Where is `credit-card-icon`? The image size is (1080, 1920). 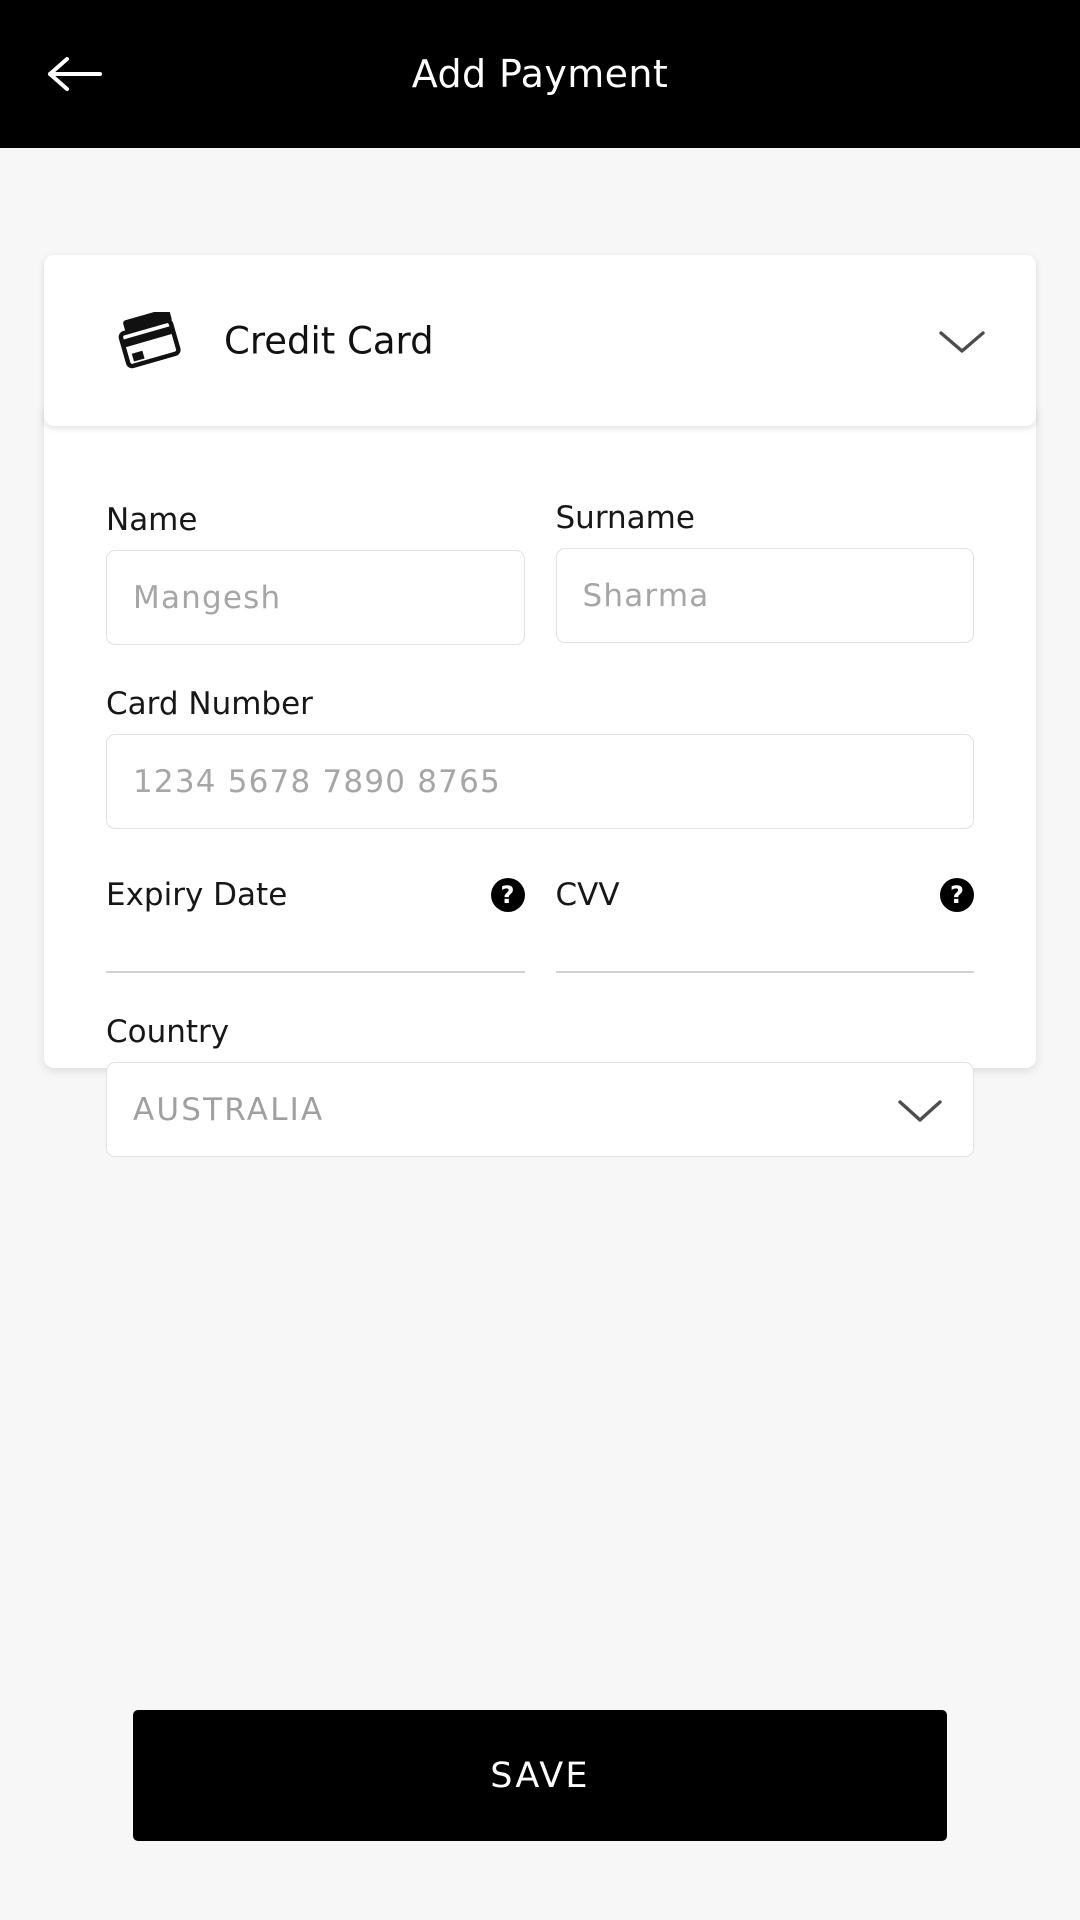
credit-card-icon is located at coordinates (151, 339).